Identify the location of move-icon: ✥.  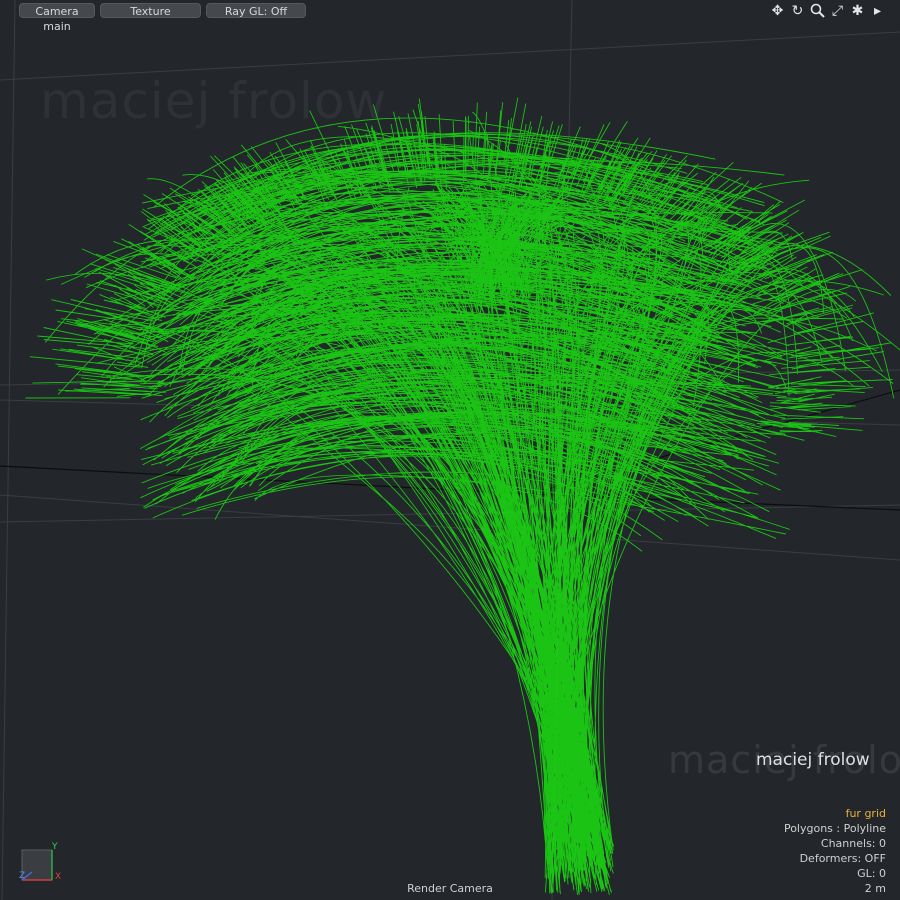
(777, 11).